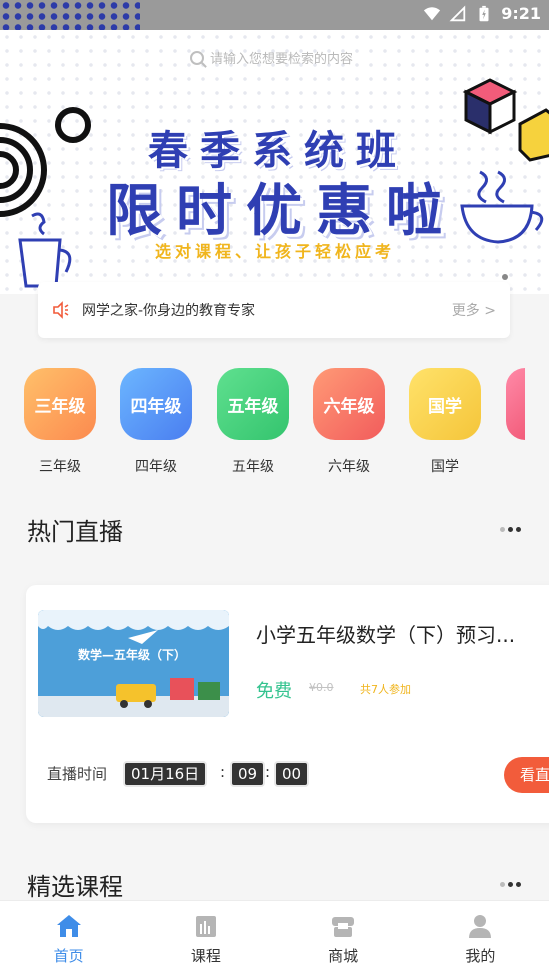 The image size is (549, 976). Describe the element at coordinates (480, 956) in the screenshot. I see `tab-label: 我的` at that location.